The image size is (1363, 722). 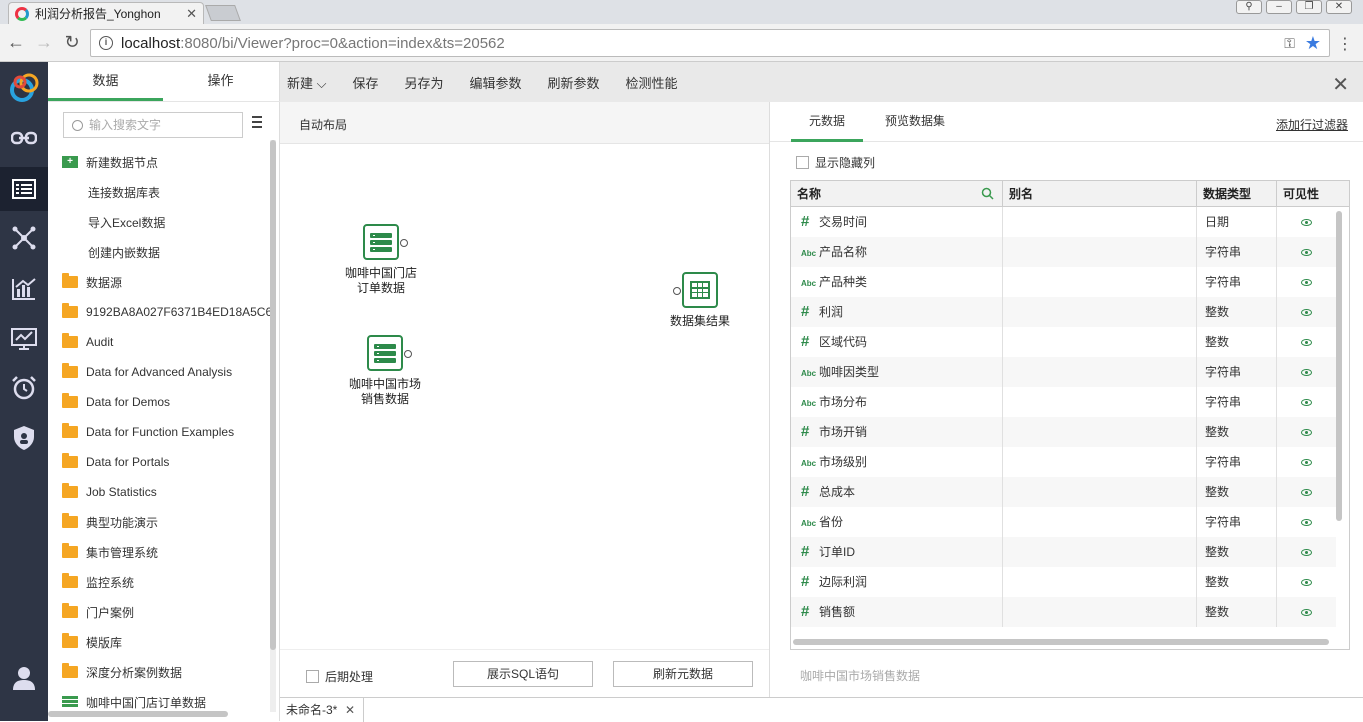 I want to click on nav-user-icon, so click(x=24, y=678).